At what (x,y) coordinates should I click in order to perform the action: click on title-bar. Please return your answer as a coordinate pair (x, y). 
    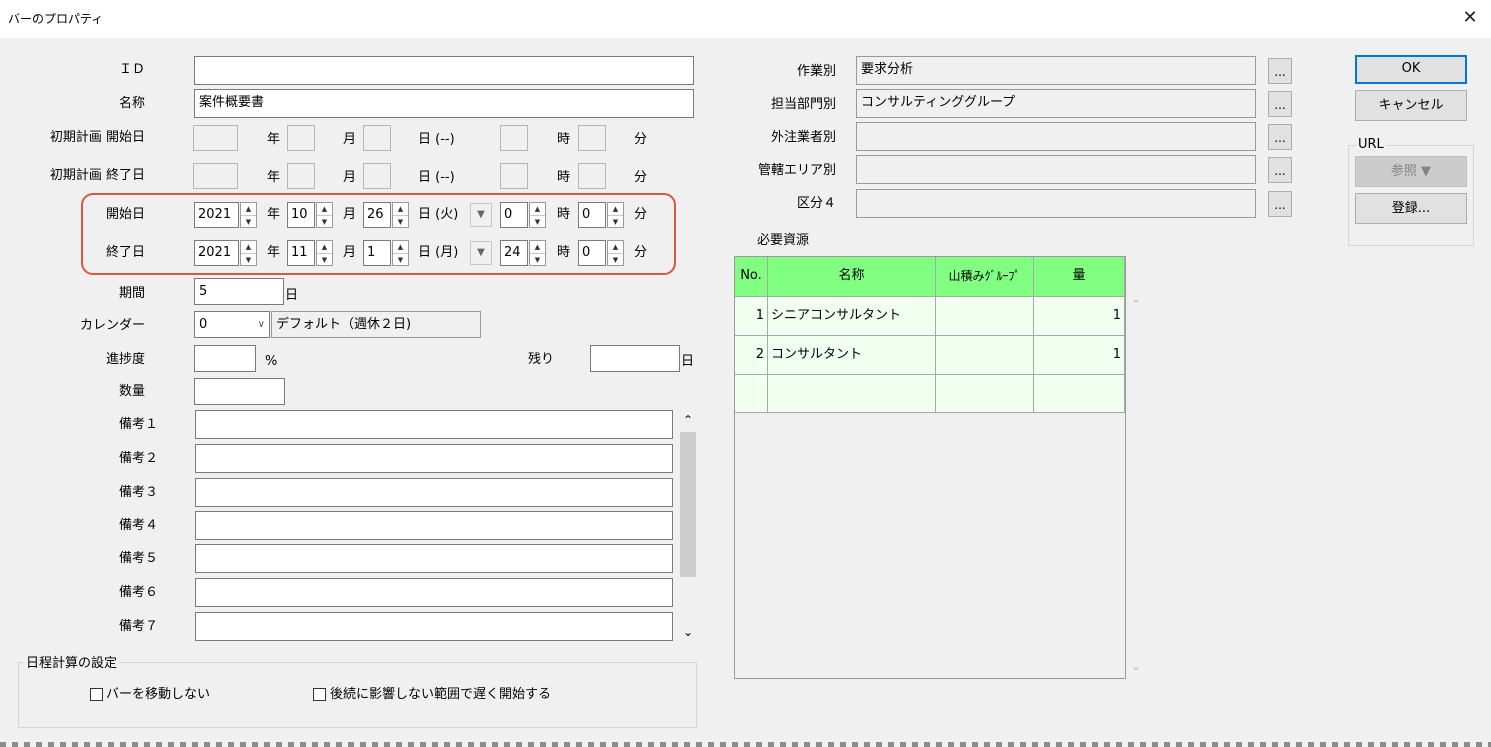
    Looking at the image, I should click on (745, 19).